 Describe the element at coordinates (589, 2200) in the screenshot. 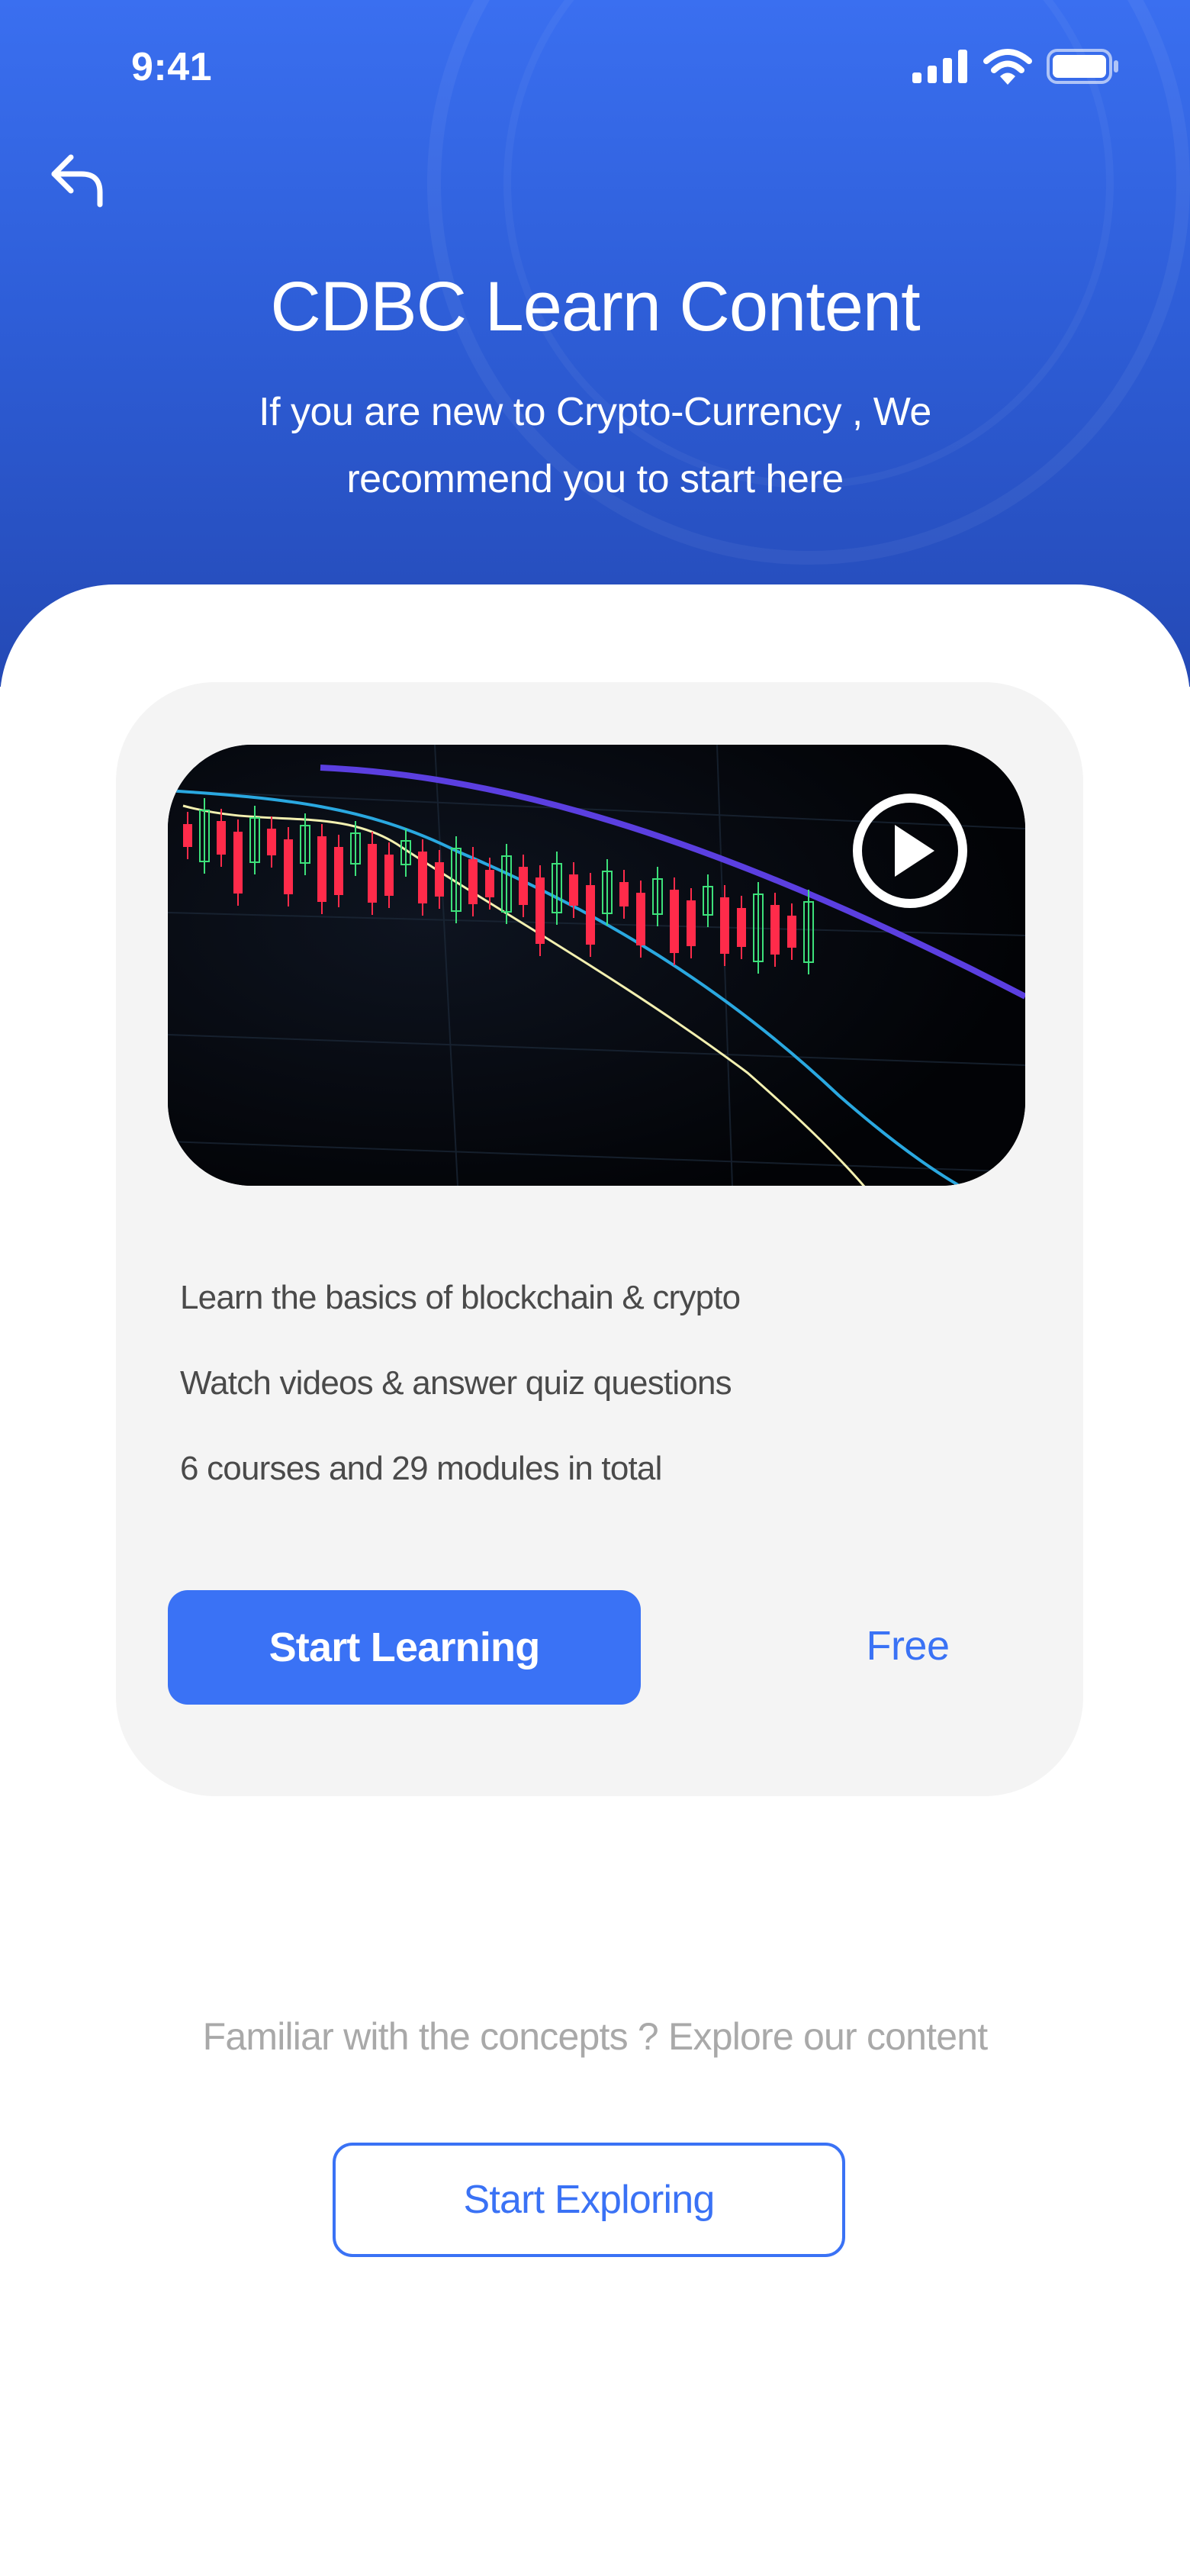

I see `start-exploring-button: Start Exploring` at that location.